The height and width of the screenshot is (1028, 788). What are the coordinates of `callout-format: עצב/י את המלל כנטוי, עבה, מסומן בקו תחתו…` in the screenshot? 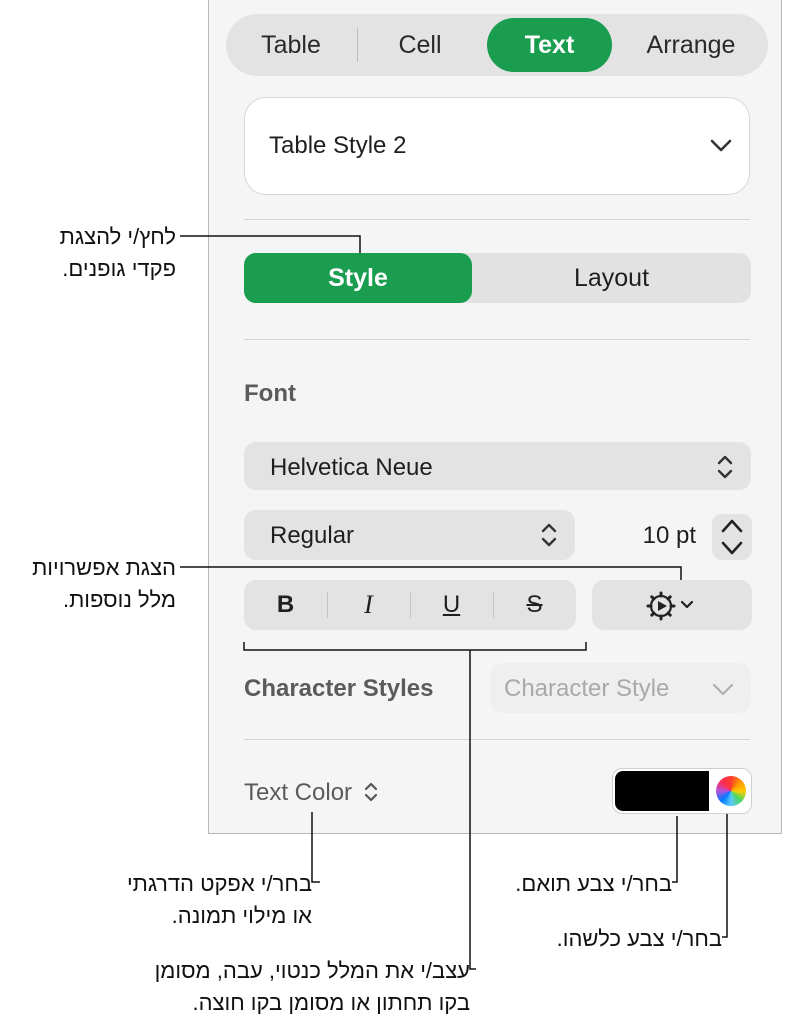 It's located at (312, 987).